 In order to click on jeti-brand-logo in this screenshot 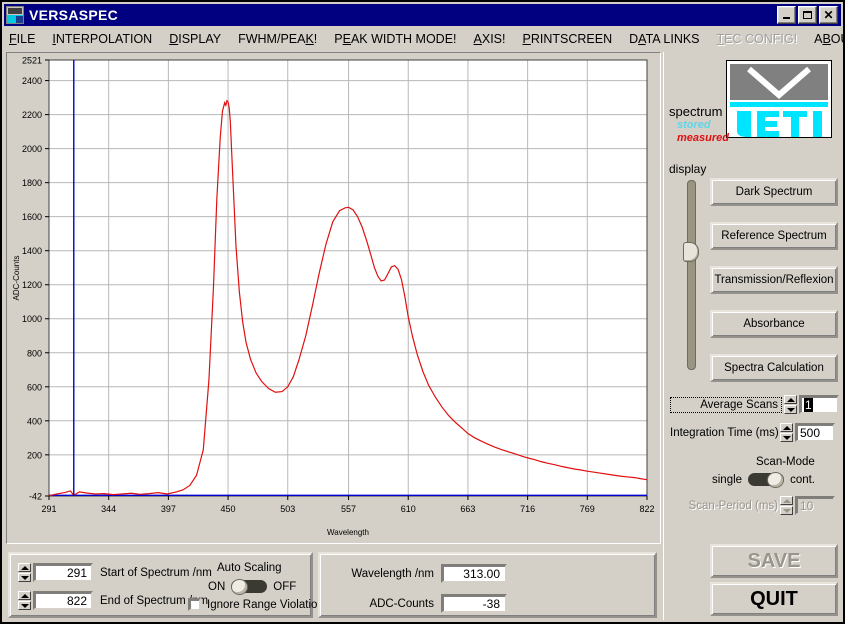, I will do `click(779, 99)`.